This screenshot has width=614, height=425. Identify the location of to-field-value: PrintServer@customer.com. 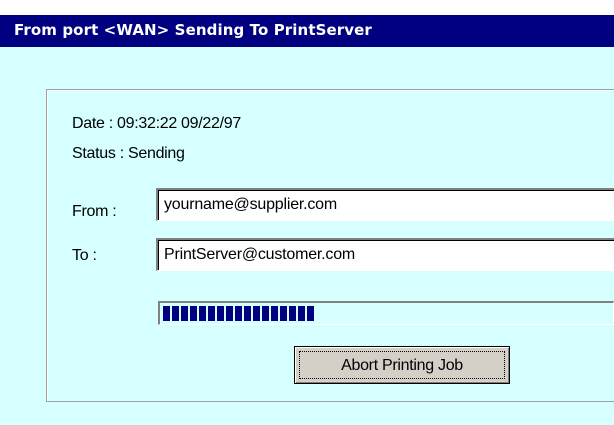
(260, 254).